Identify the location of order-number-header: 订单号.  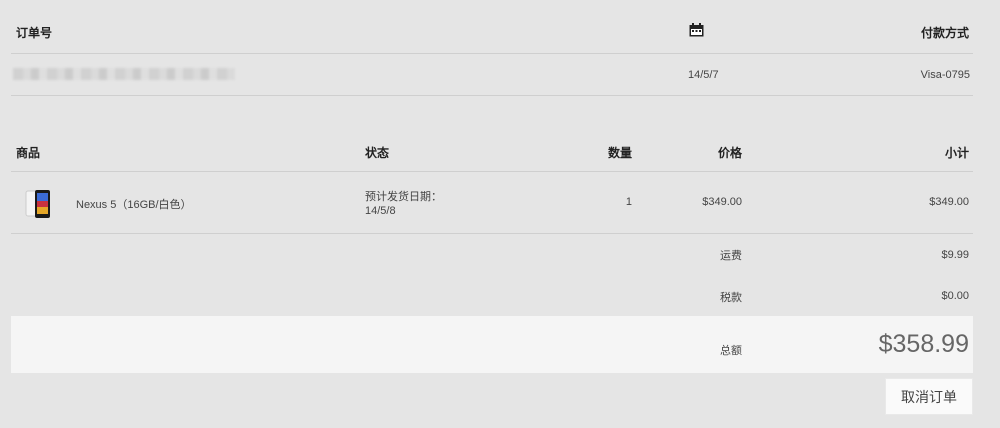
(34, 33).